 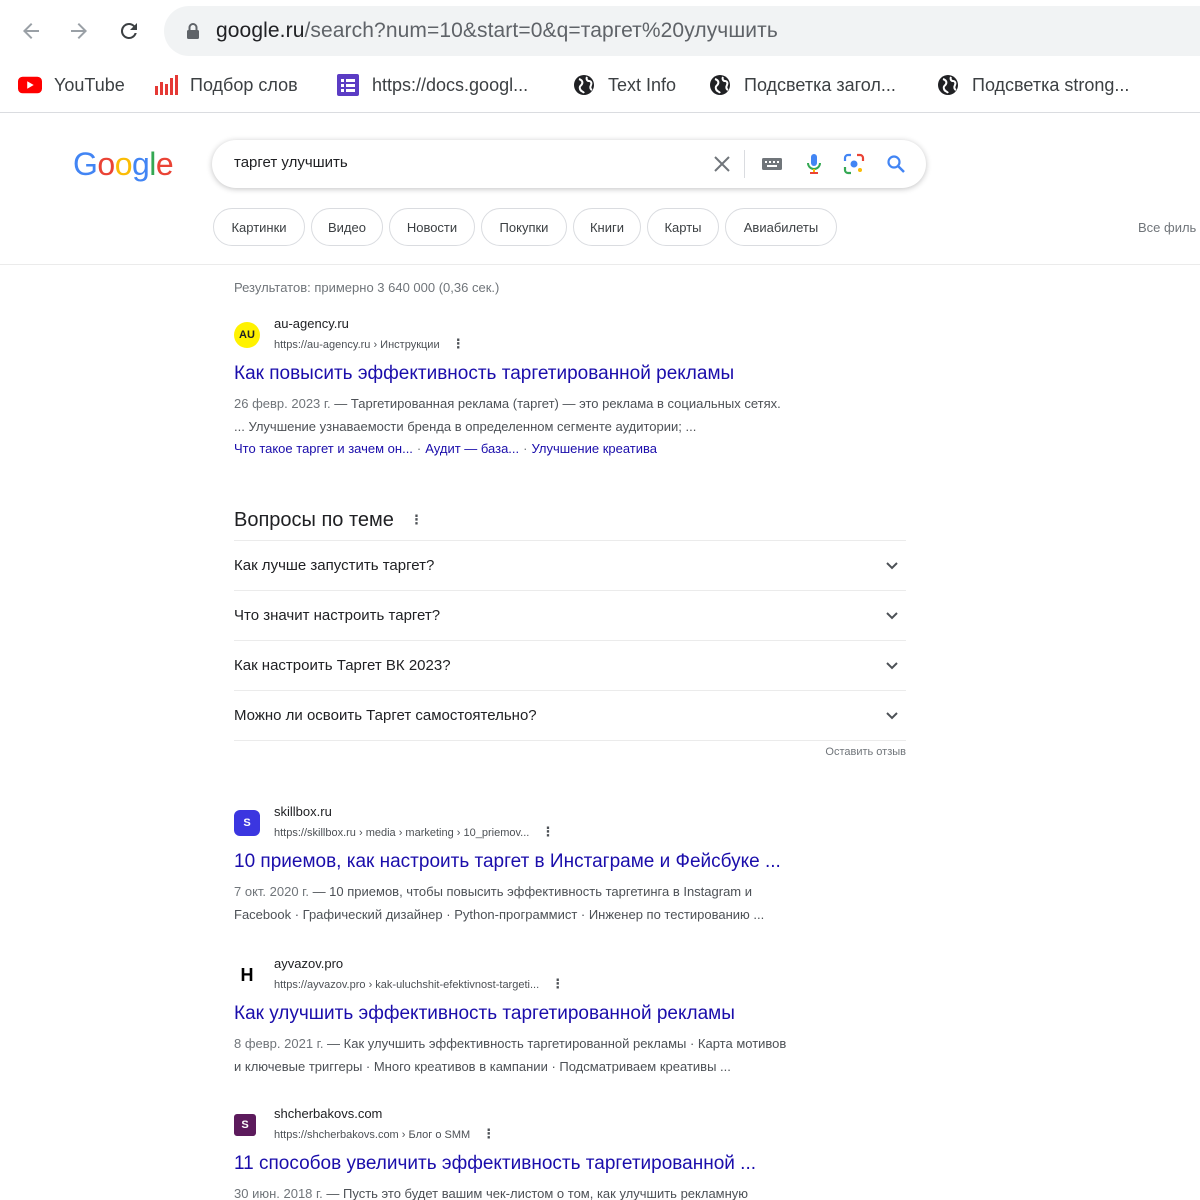 I want to click on skillbox-favicon-icon: S, so click(x=247, y=823).